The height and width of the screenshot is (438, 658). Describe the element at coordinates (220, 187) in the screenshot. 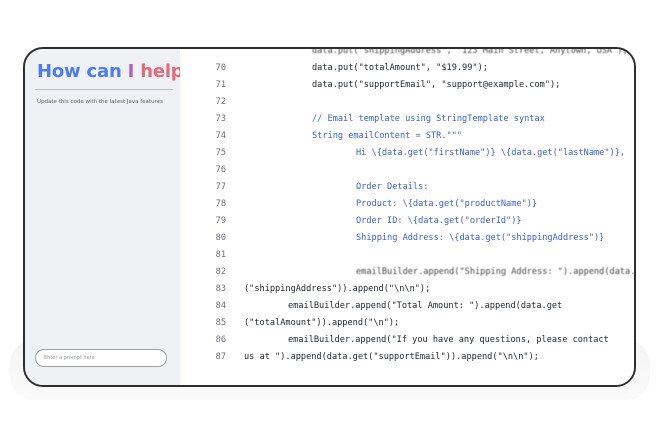

I see `line-number: 77` at that location.